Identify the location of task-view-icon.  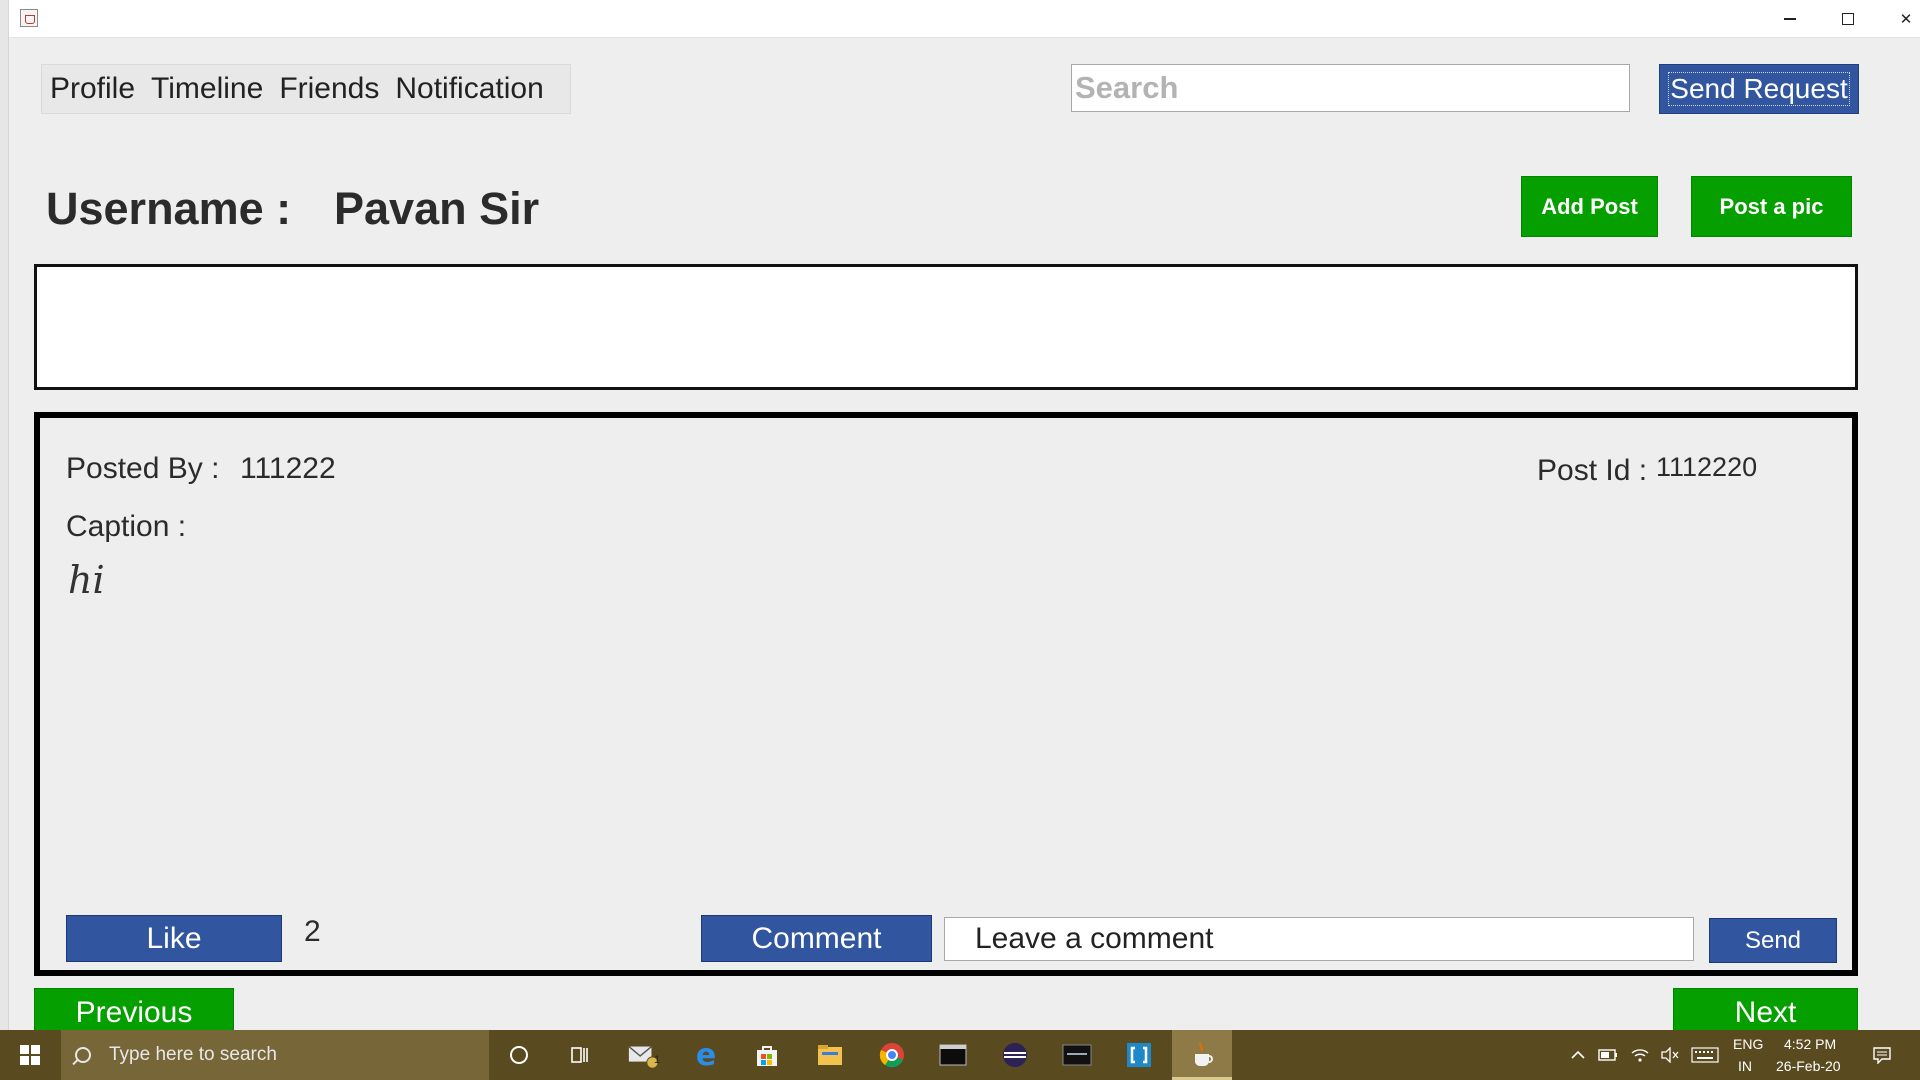
(580, 1055).